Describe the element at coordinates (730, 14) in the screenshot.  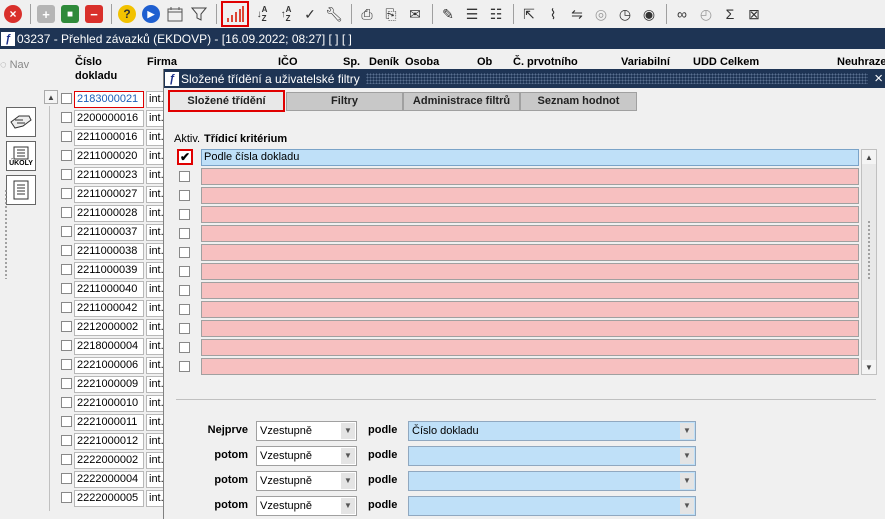
I see `sum-icon: Σ` at that location.